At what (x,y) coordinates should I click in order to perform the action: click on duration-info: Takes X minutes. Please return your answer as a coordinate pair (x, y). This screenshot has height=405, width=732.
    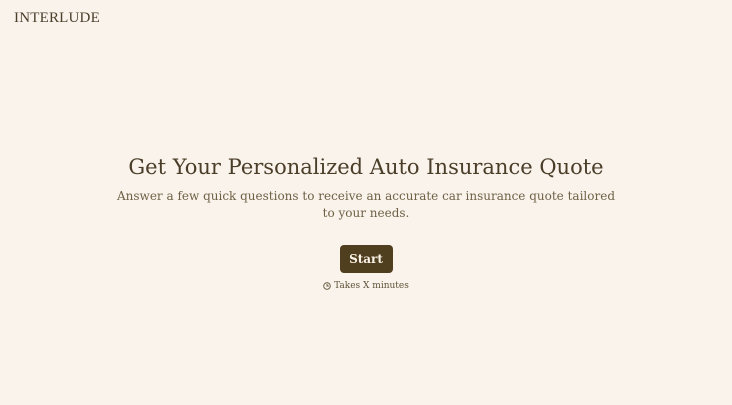
    Looking at the image, I should click on (366, 286).